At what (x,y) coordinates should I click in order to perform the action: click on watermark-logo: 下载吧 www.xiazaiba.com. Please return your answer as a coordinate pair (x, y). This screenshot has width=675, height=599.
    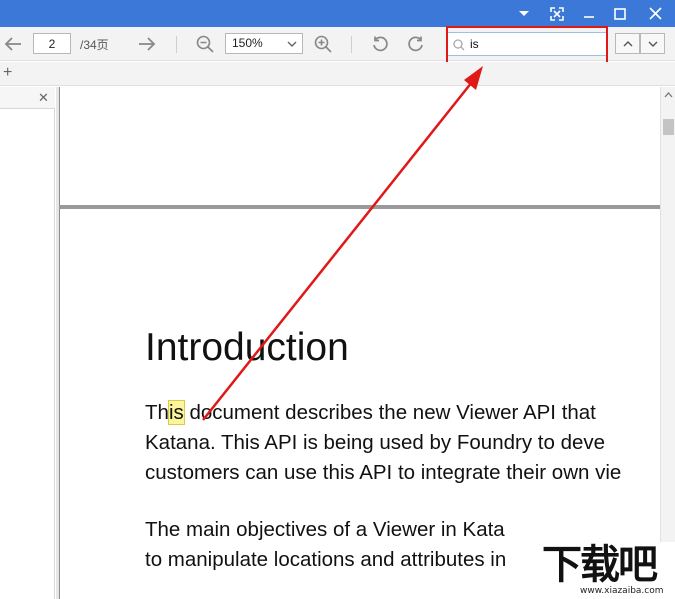
    Looking at the image, I should click on (607, 570).